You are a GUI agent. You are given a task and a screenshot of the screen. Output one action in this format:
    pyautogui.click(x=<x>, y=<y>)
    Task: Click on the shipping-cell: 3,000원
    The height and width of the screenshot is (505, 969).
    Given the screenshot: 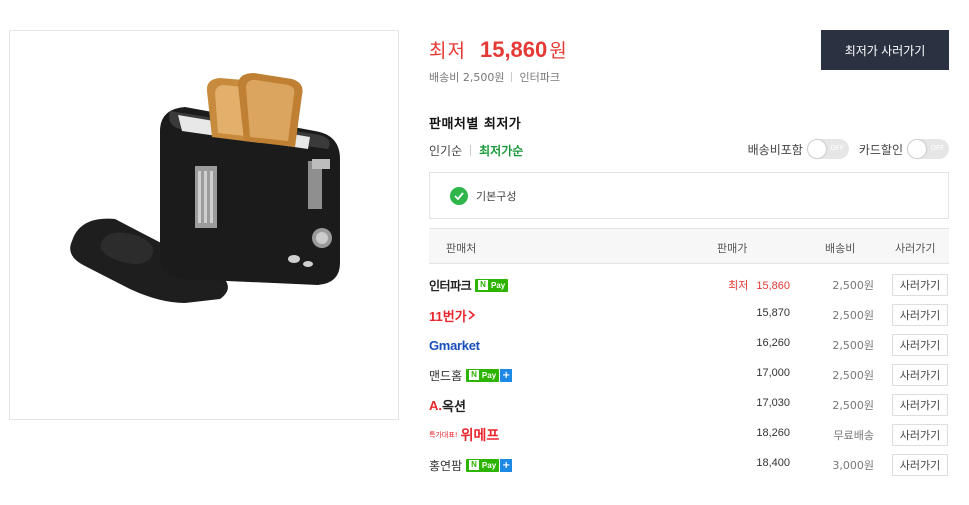 What is the action you would take?
    pyautogui.click(x=853, y=465)
    